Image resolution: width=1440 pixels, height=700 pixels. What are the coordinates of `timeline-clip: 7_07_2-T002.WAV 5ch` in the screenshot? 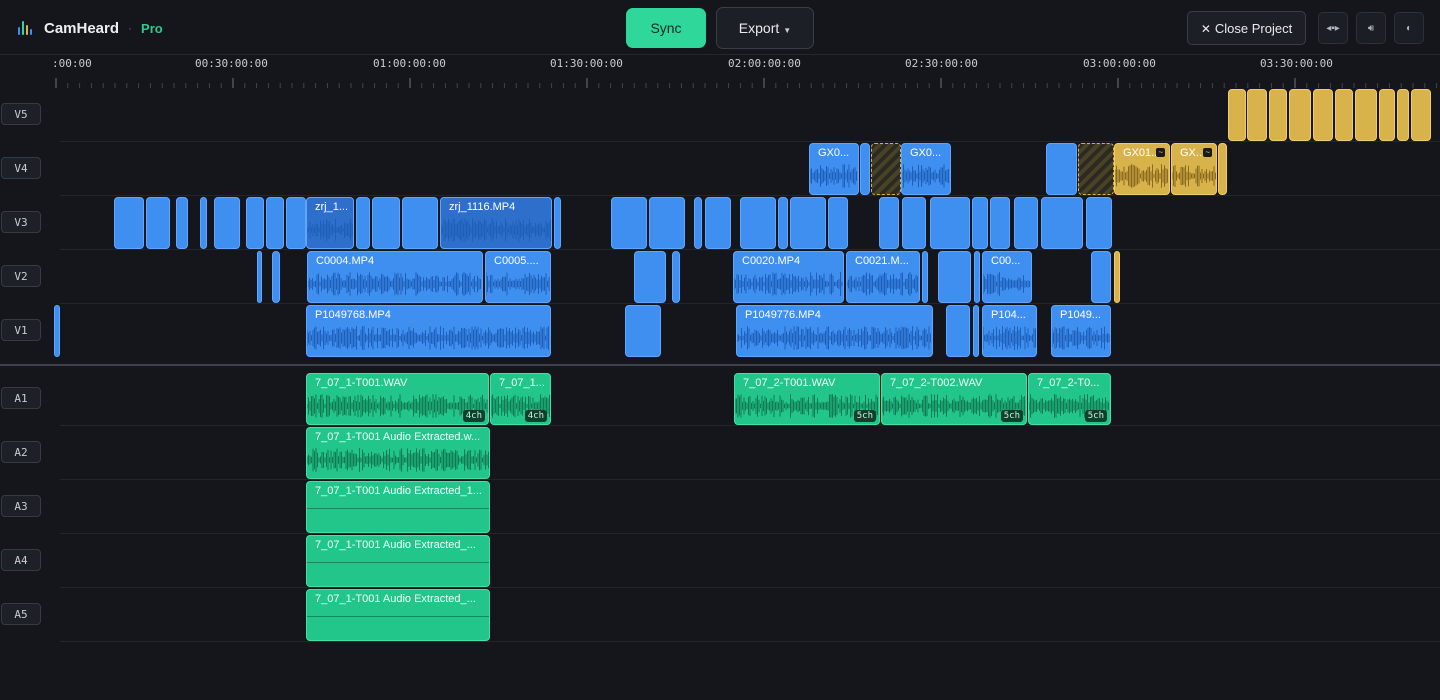 It's located at (954, 399).